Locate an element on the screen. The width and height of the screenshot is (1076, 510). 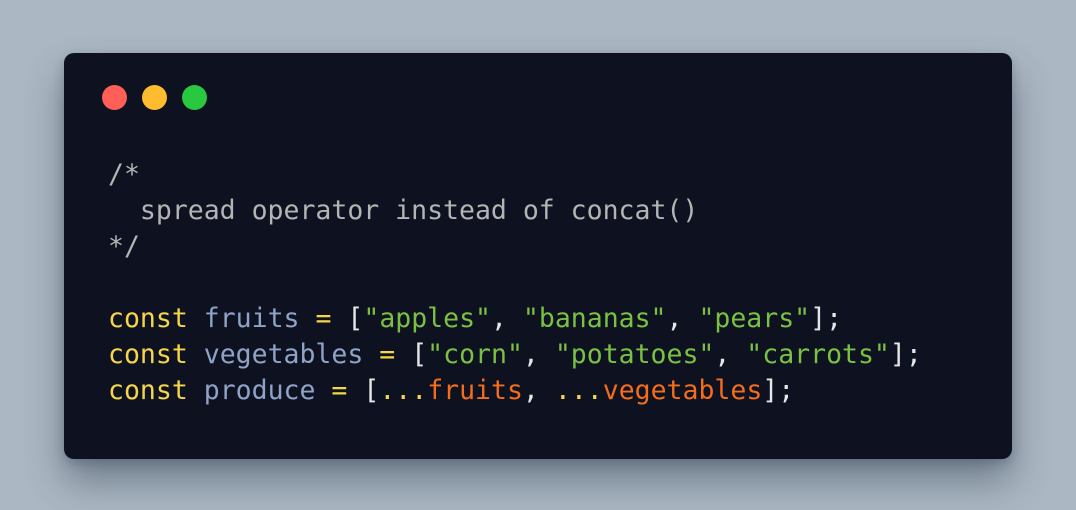
string-literal: "bananas" is located at coordinates (594, 318).